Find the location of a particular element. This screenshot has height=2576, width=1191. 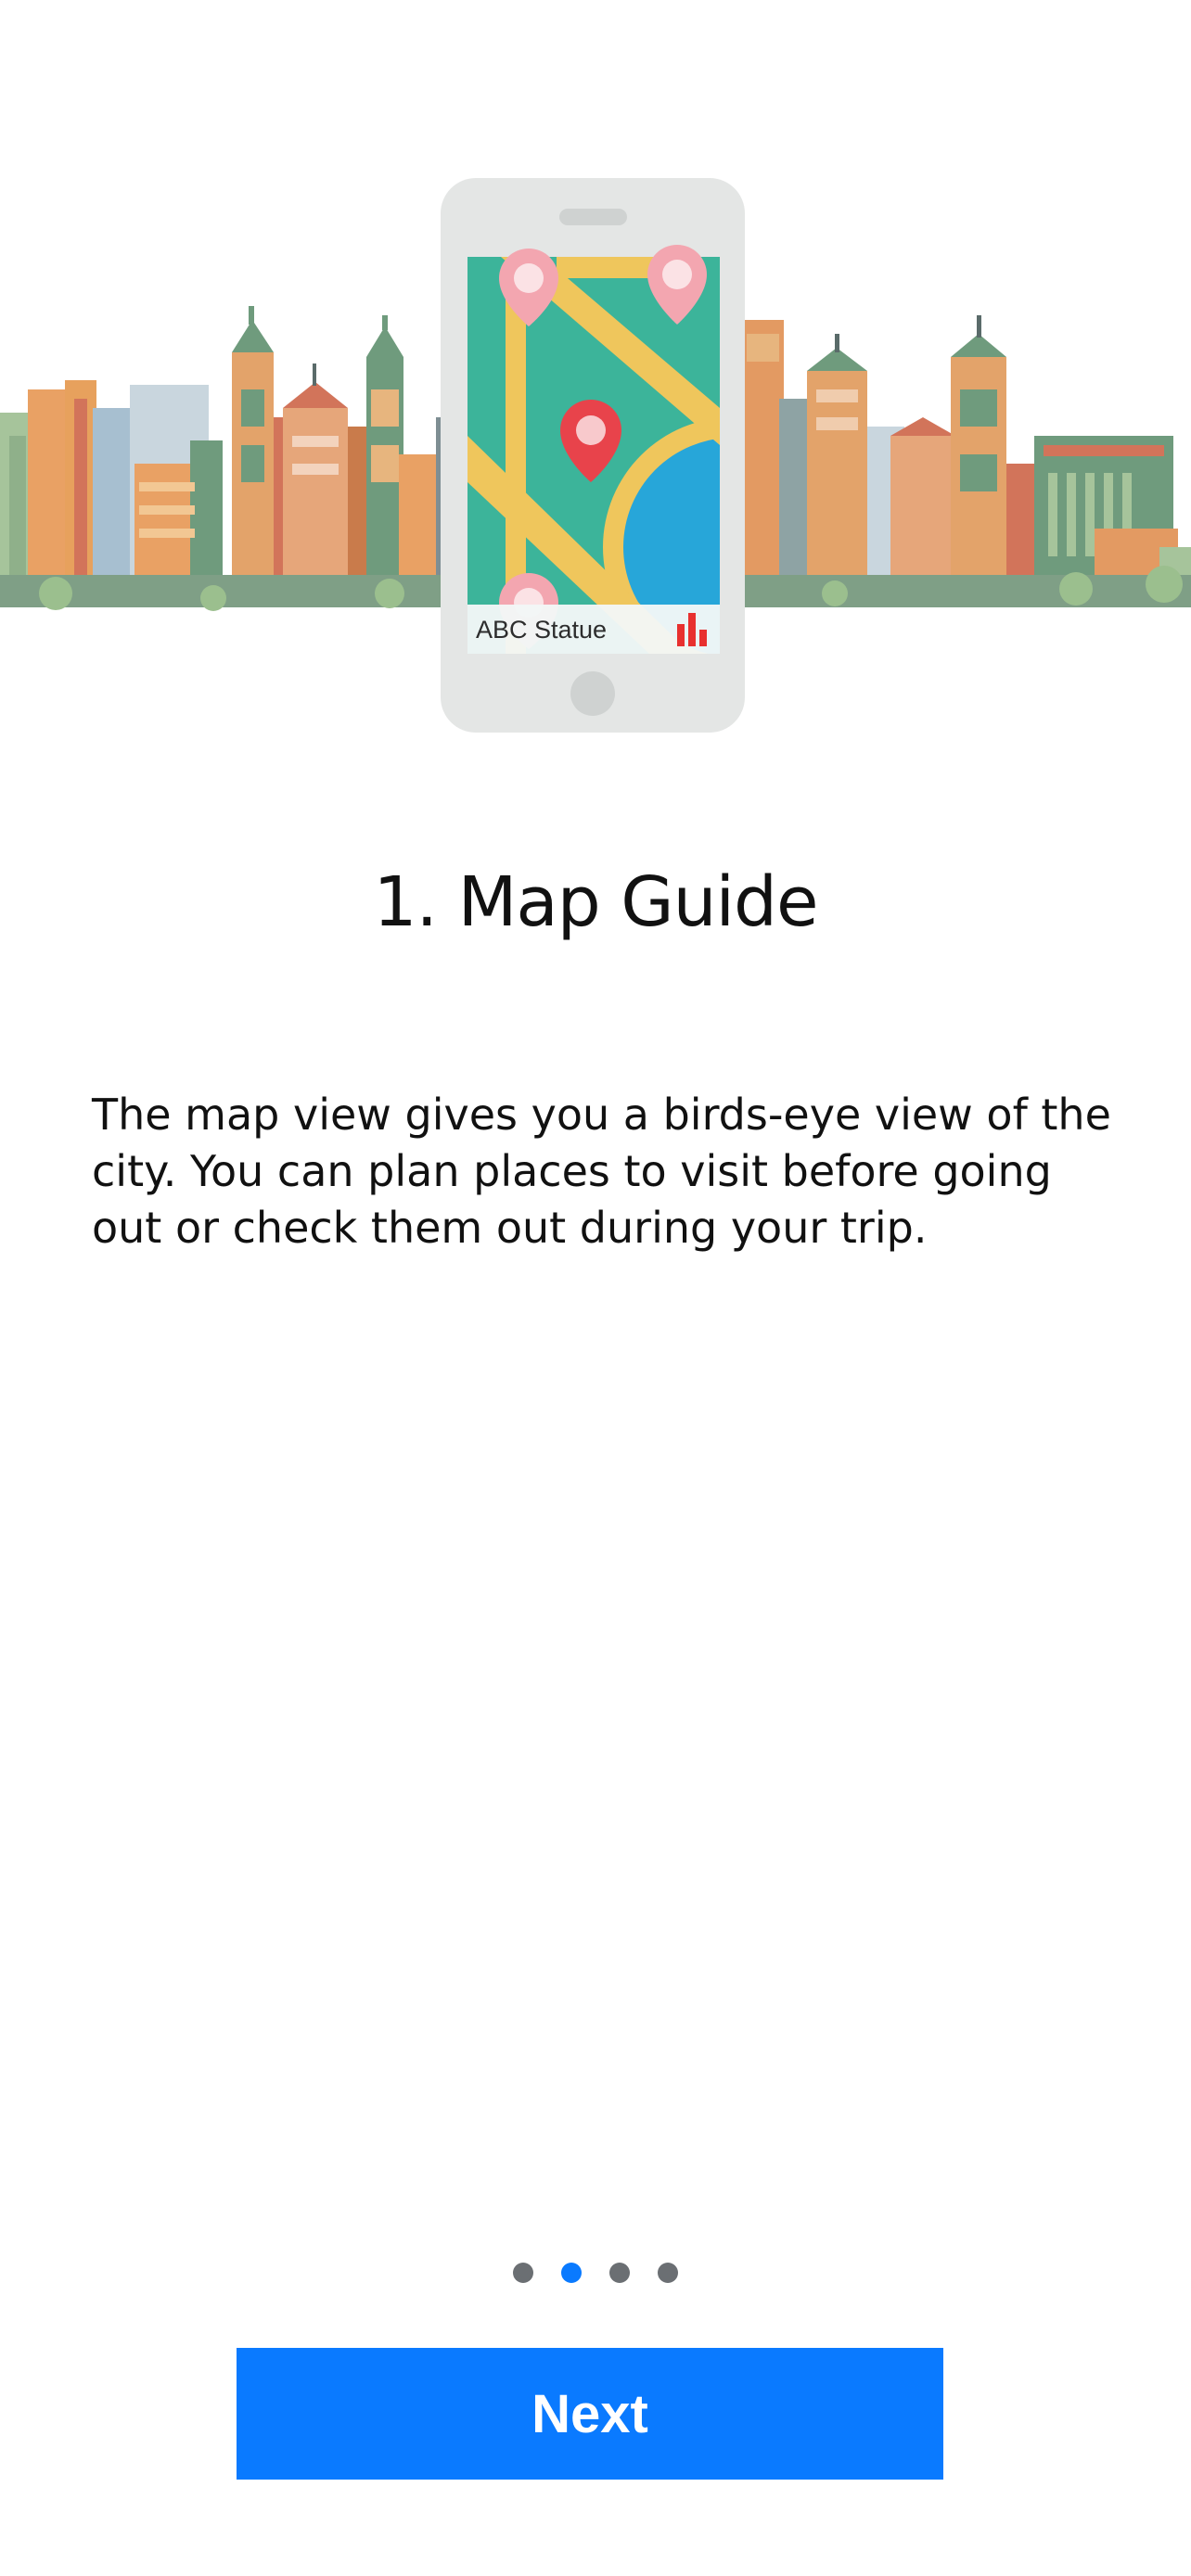

next-button: Next is located at coordinates (590, 2414).